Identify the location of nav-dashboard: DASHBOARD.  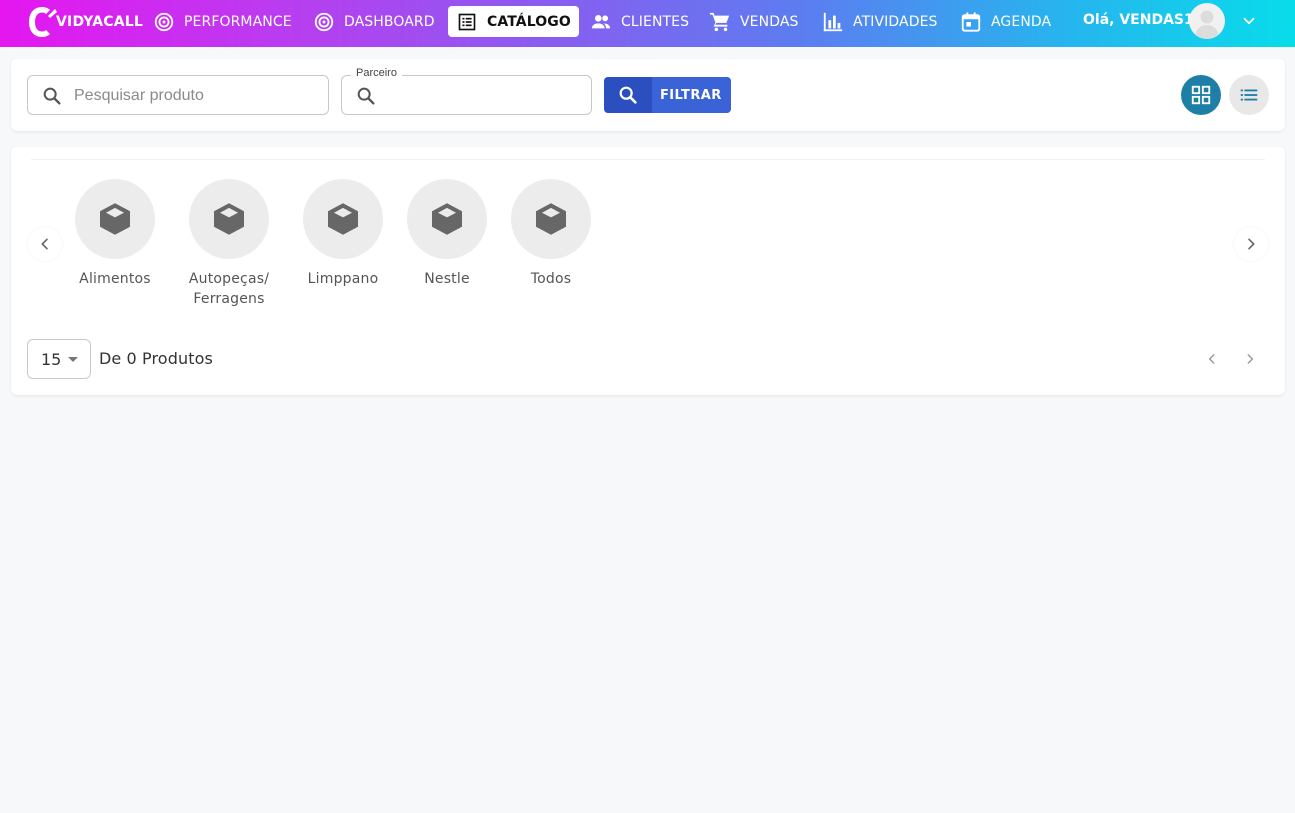
(374, 21).